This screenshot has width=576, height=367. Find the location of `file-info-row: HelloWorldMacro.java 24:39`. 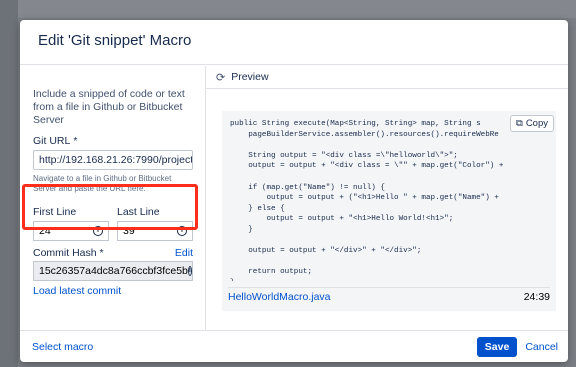

file-info-row: HelloWorldMacro.java 24:39 is located at coordinates (389, 296).